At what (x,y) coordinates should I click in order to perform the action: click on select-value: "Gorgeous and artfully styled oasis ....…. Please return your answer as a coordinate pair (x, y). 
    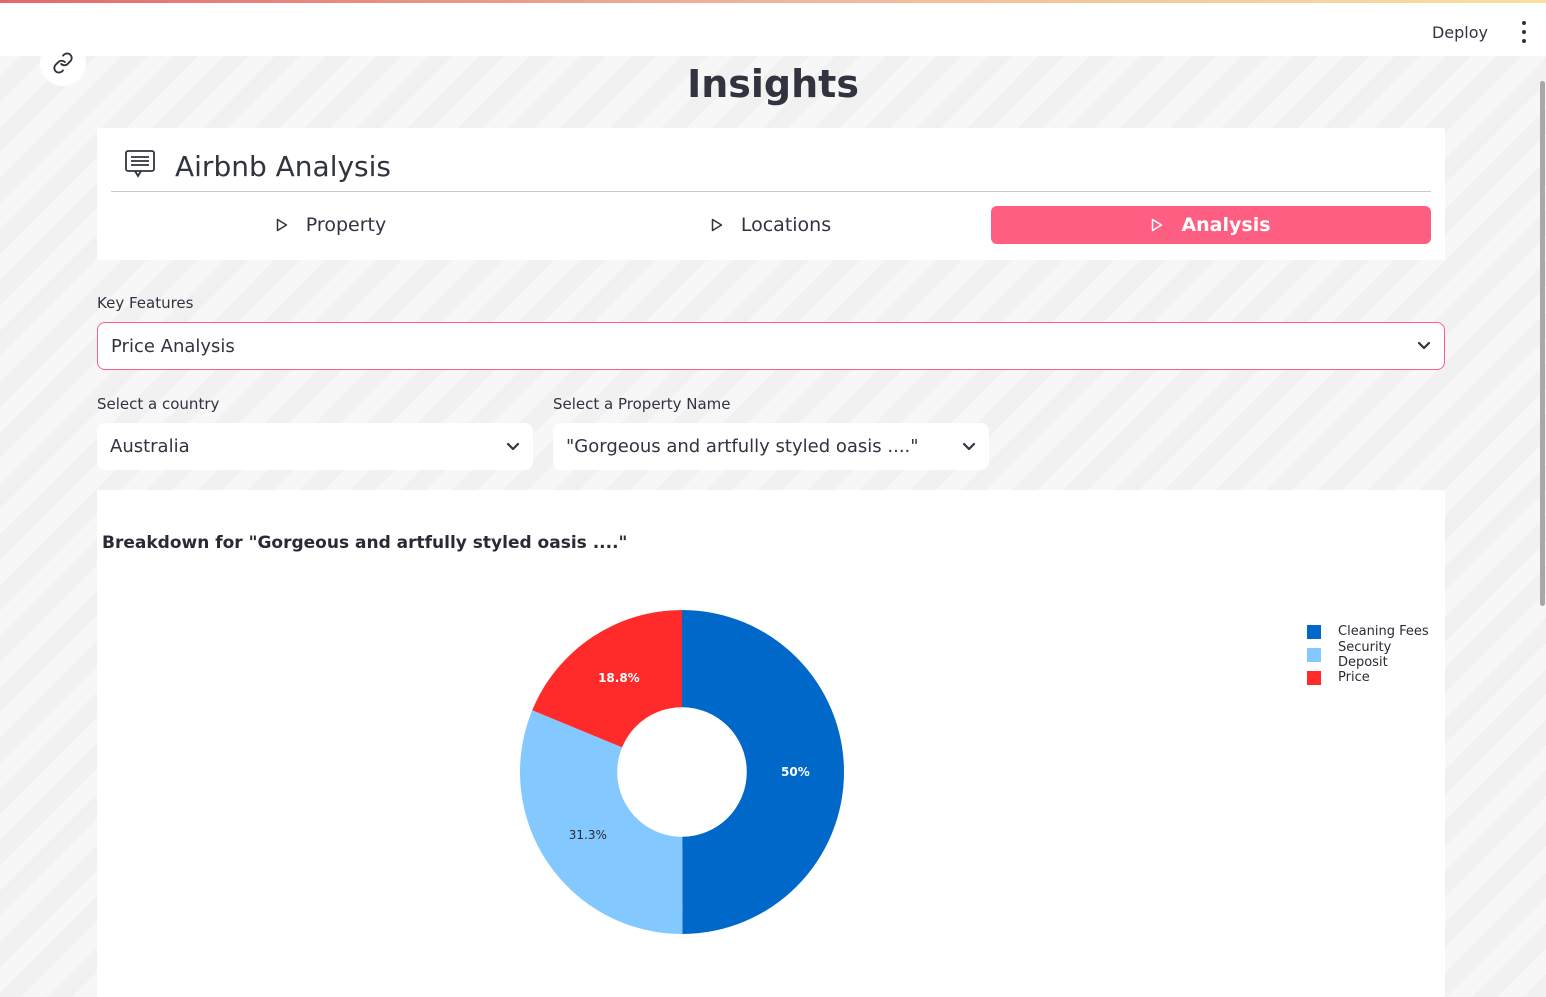
    Looking at the image, I should click on (742, 446).